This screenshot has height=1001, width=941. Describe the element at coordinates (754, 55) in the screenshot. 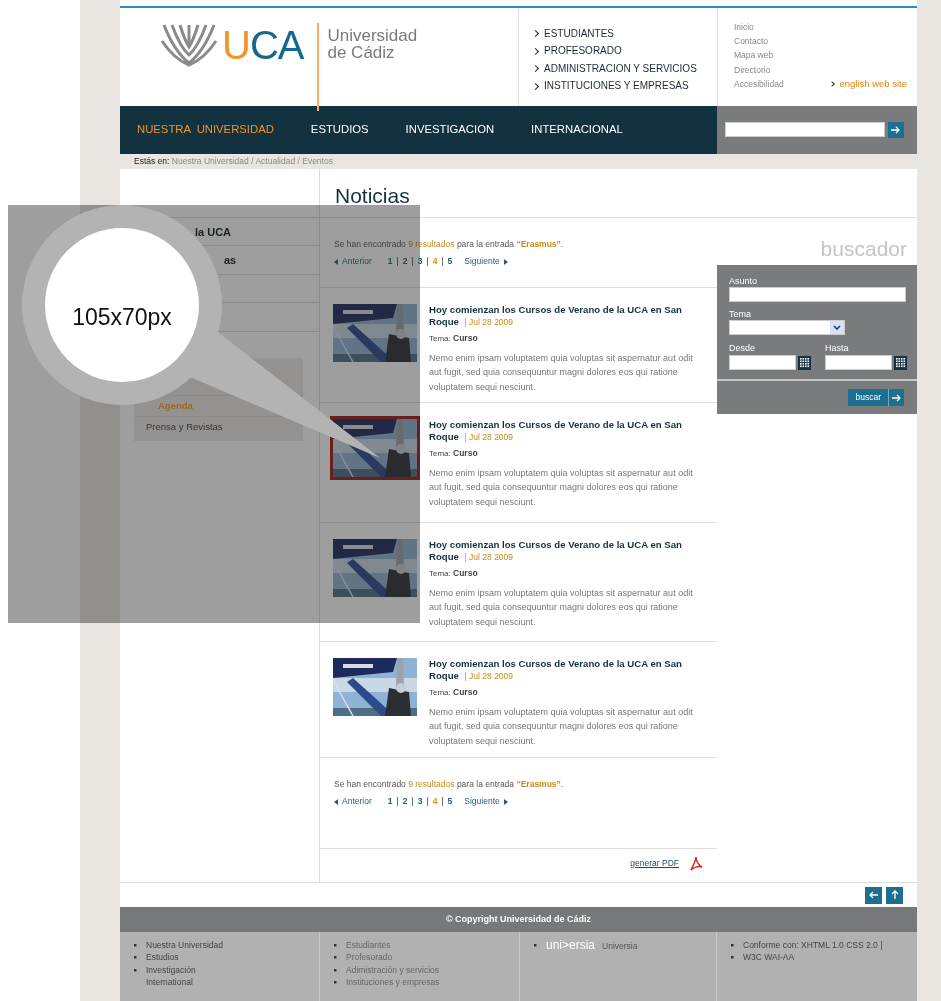

I see `utility-link: Mapa web` at that location.